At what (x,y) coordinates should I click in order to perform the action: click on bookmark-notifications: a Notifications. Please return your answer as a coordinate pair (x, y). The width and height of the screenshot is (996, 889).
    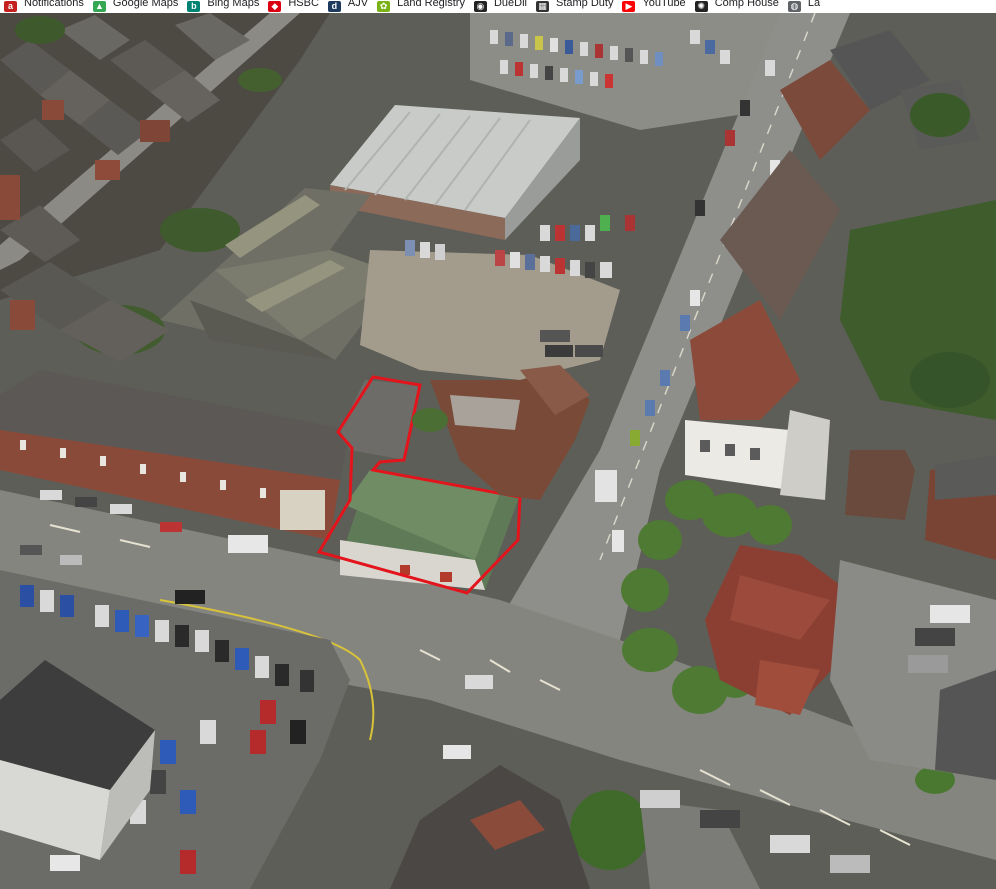
    Looking at the image, I should click on (44, 6).